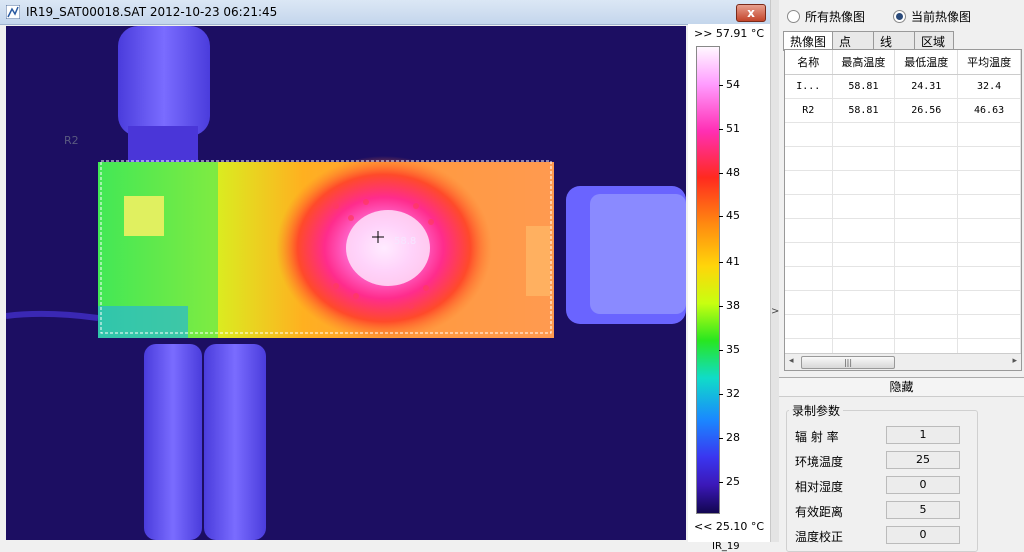 Image resolution: width=1024 pixels, height=552 pixels. Describe the element at coordinates (926, 62) in the screenshot. I see `col-min-temp: 最低温度` at that location.